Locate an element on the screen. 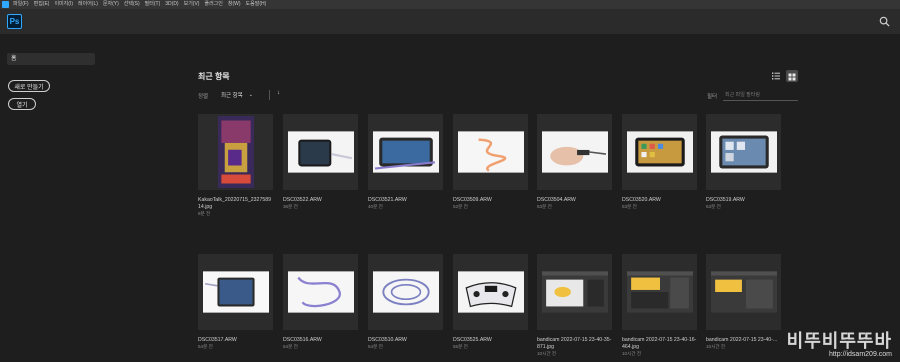 The width and height of the screenshot is (900, 362). menu-image: 이미지(I) is located at coordinates (63, 4).